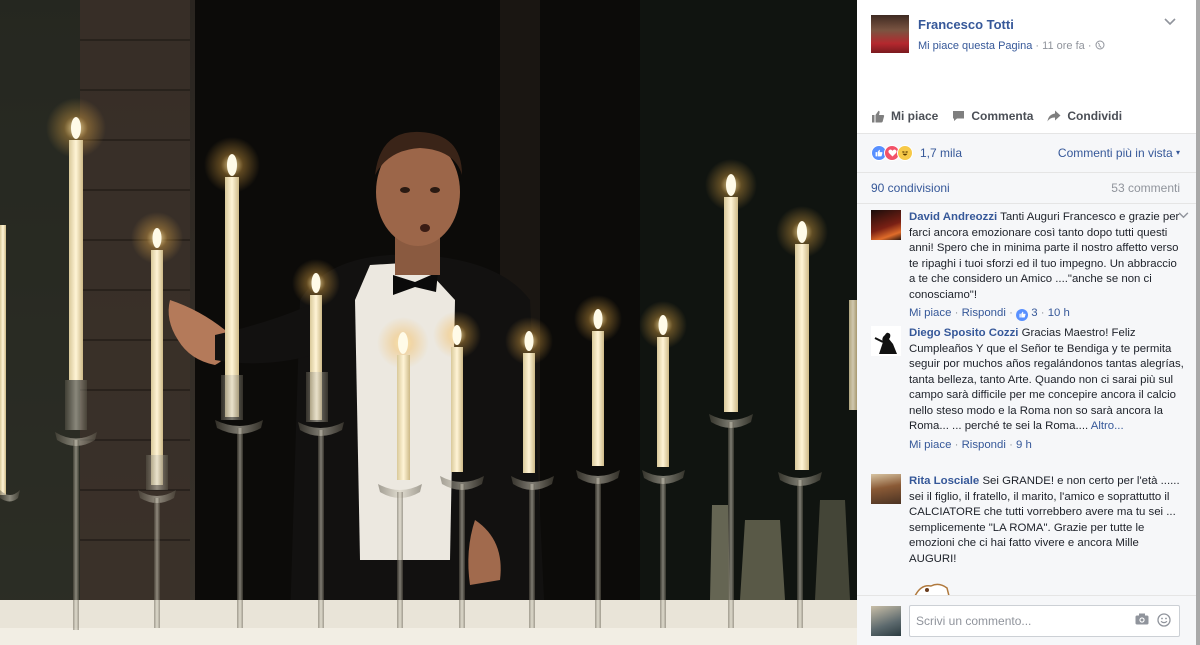 Image resolution: width=1200 pixels, height=645 pixels. Describe the element at coordinates (1046, 446) in the screenshot. I see `comment-actions: Mi piace · Rispondi · 9 h` at that location.